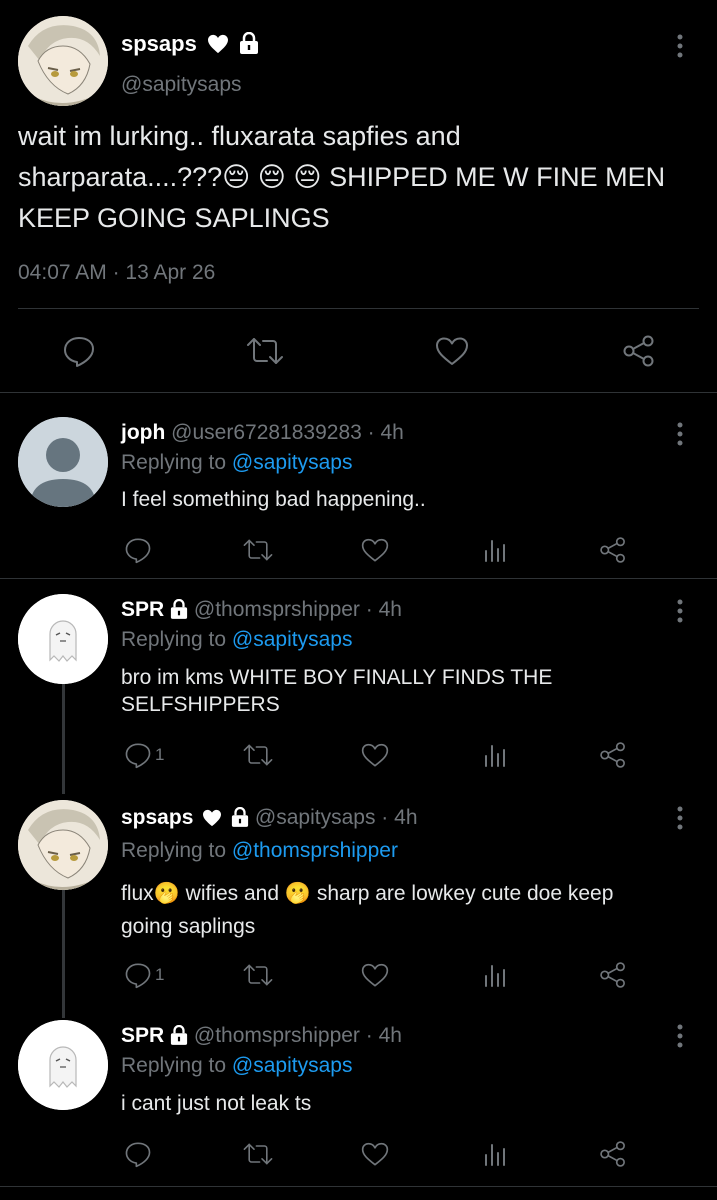  I want to click on default-avatar-icon, so click(63, 462).